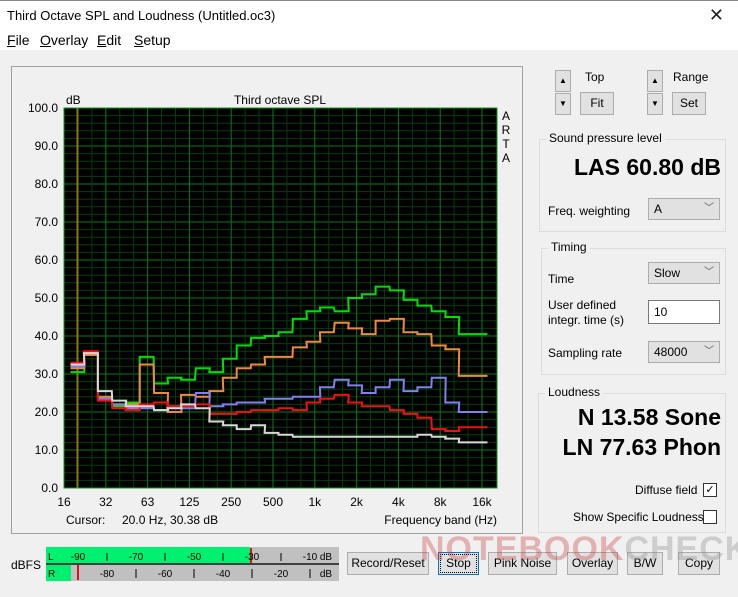 This screenshot has height=597, width=738. Describe the element at coordinates (586, 320) in the screenshot. I see `integr-time-label-2: integr. time (s)` at that location.